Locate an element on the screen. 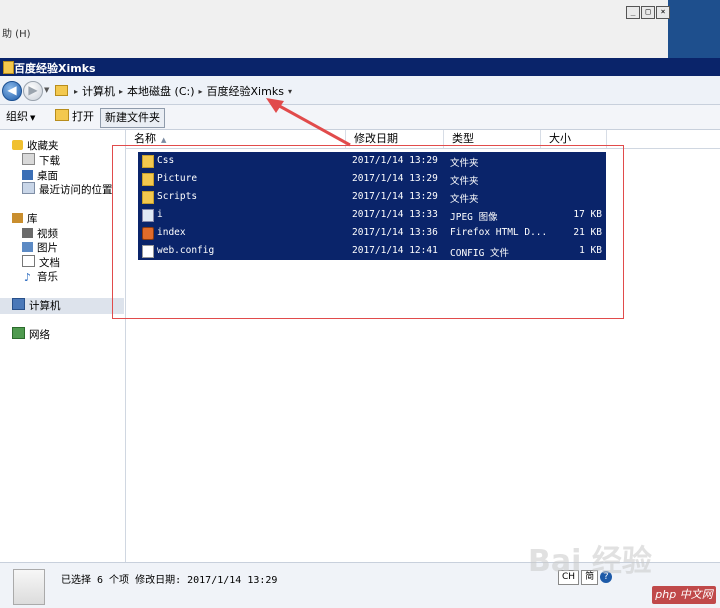 The height and width of the screenshot is (608, 720). window-title: 百度经验Ximks is located at coordinates (55, 68).